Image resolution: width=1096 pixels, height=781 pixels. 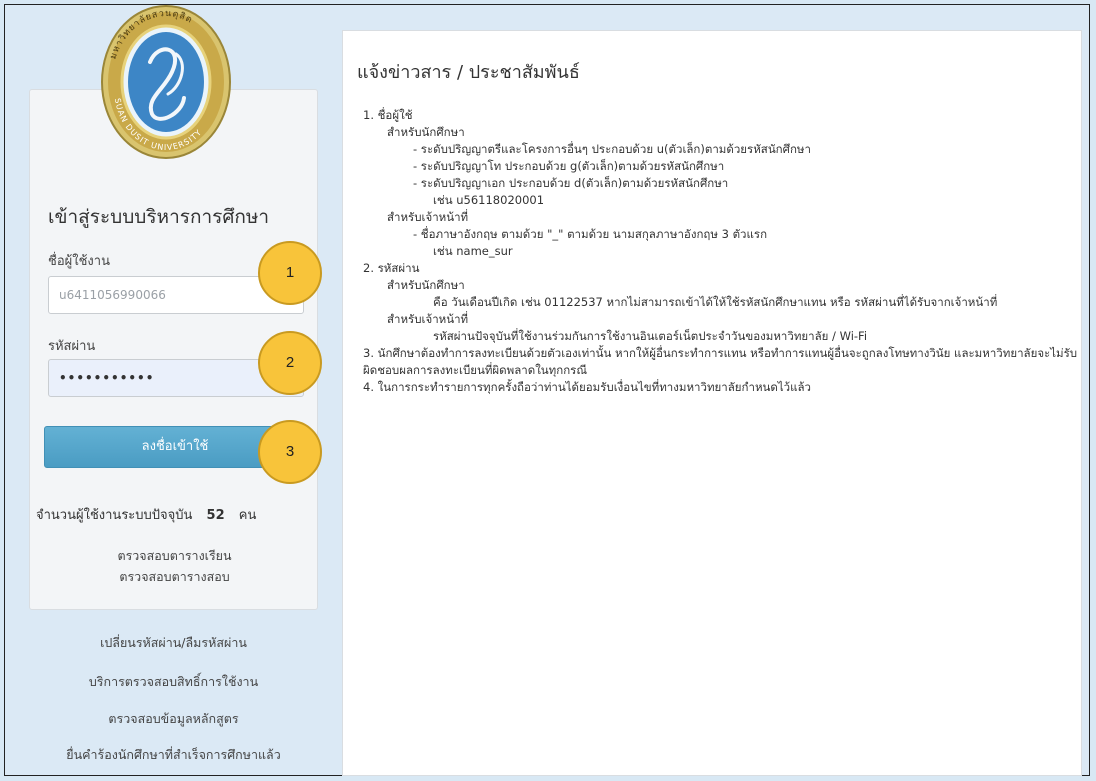 What do you see at coordinates (290, 363) in the screenshot?
I see `callout-badge-2: 2` at bounding box center [290, 363].